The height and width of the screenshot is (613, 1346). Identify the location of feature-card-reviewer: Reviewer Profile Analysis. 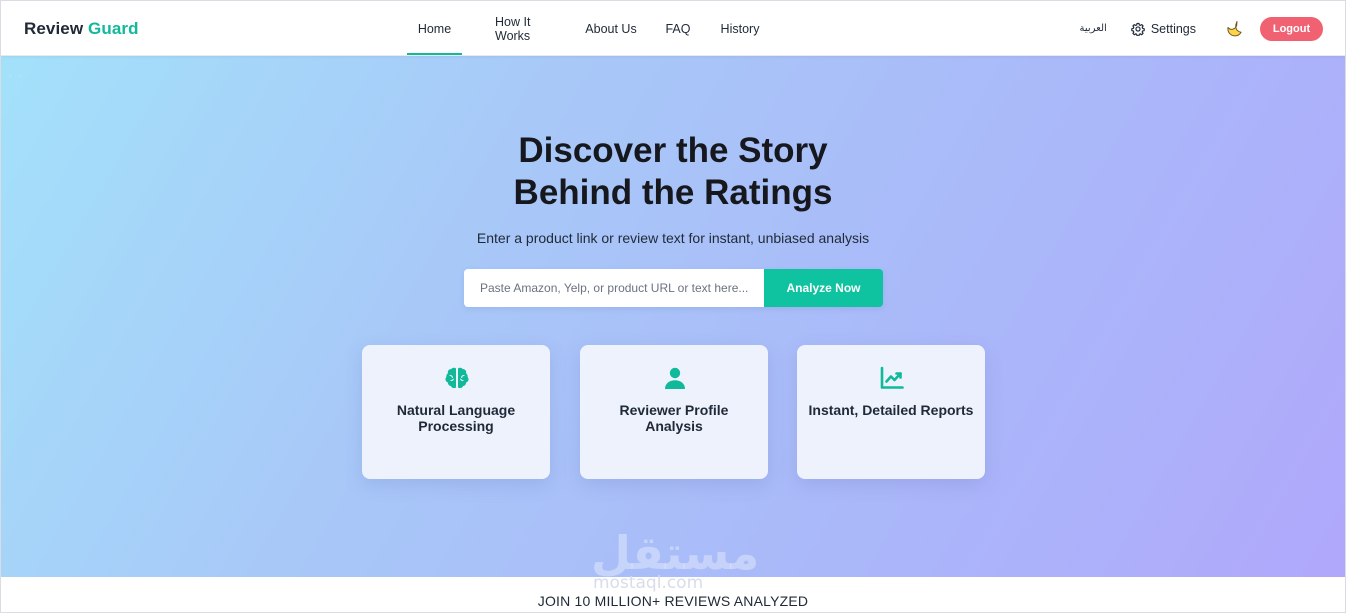
(674, 412).